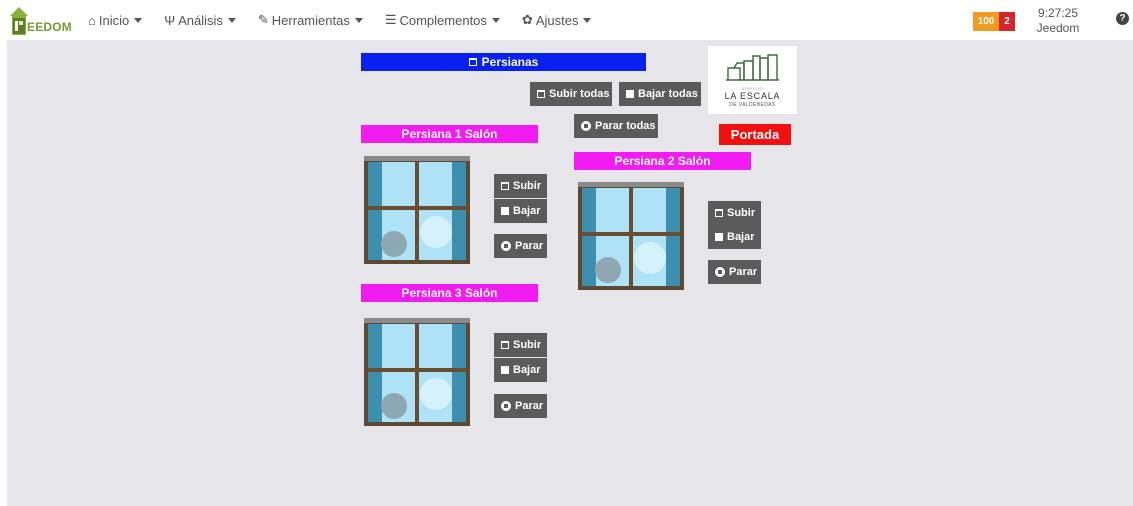 The width and height of the screenshot is (1133, 506). I want to click on menu-herramientas: ✎ Herramientas, so click(310, 20).